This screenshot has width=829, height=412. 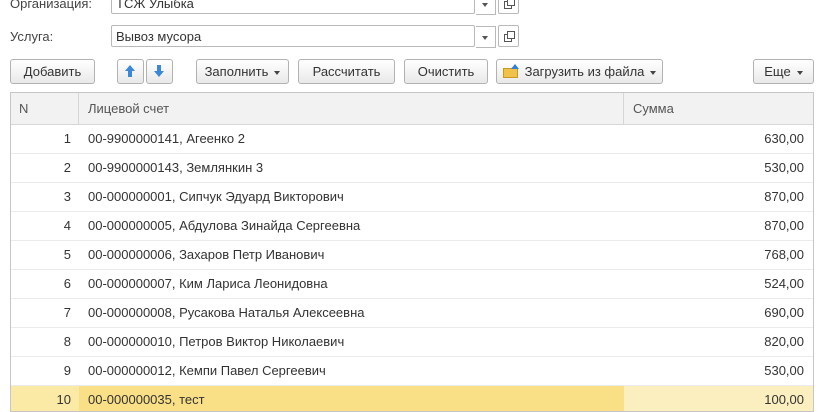 What do you see at coordinates (32, 36) in the screenshot?
I see `service-label: Услуга:` at bounding box center [32, 36].